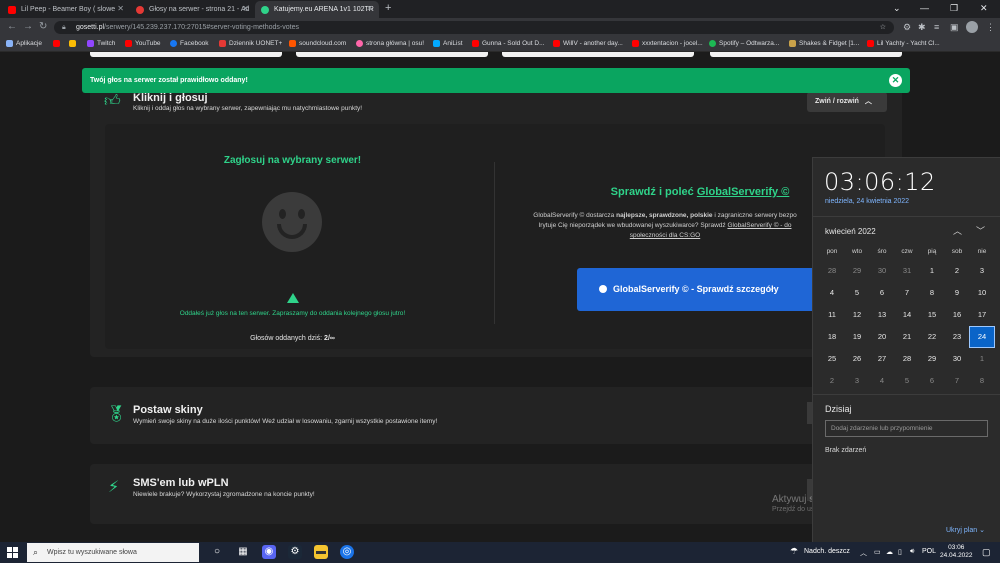 The image size is (1000, 563). Describe the element at coordinates (906, 428) in the screenshot. I see `event-input: Dodaj zdarzenie lub przypomnienie` at that location.